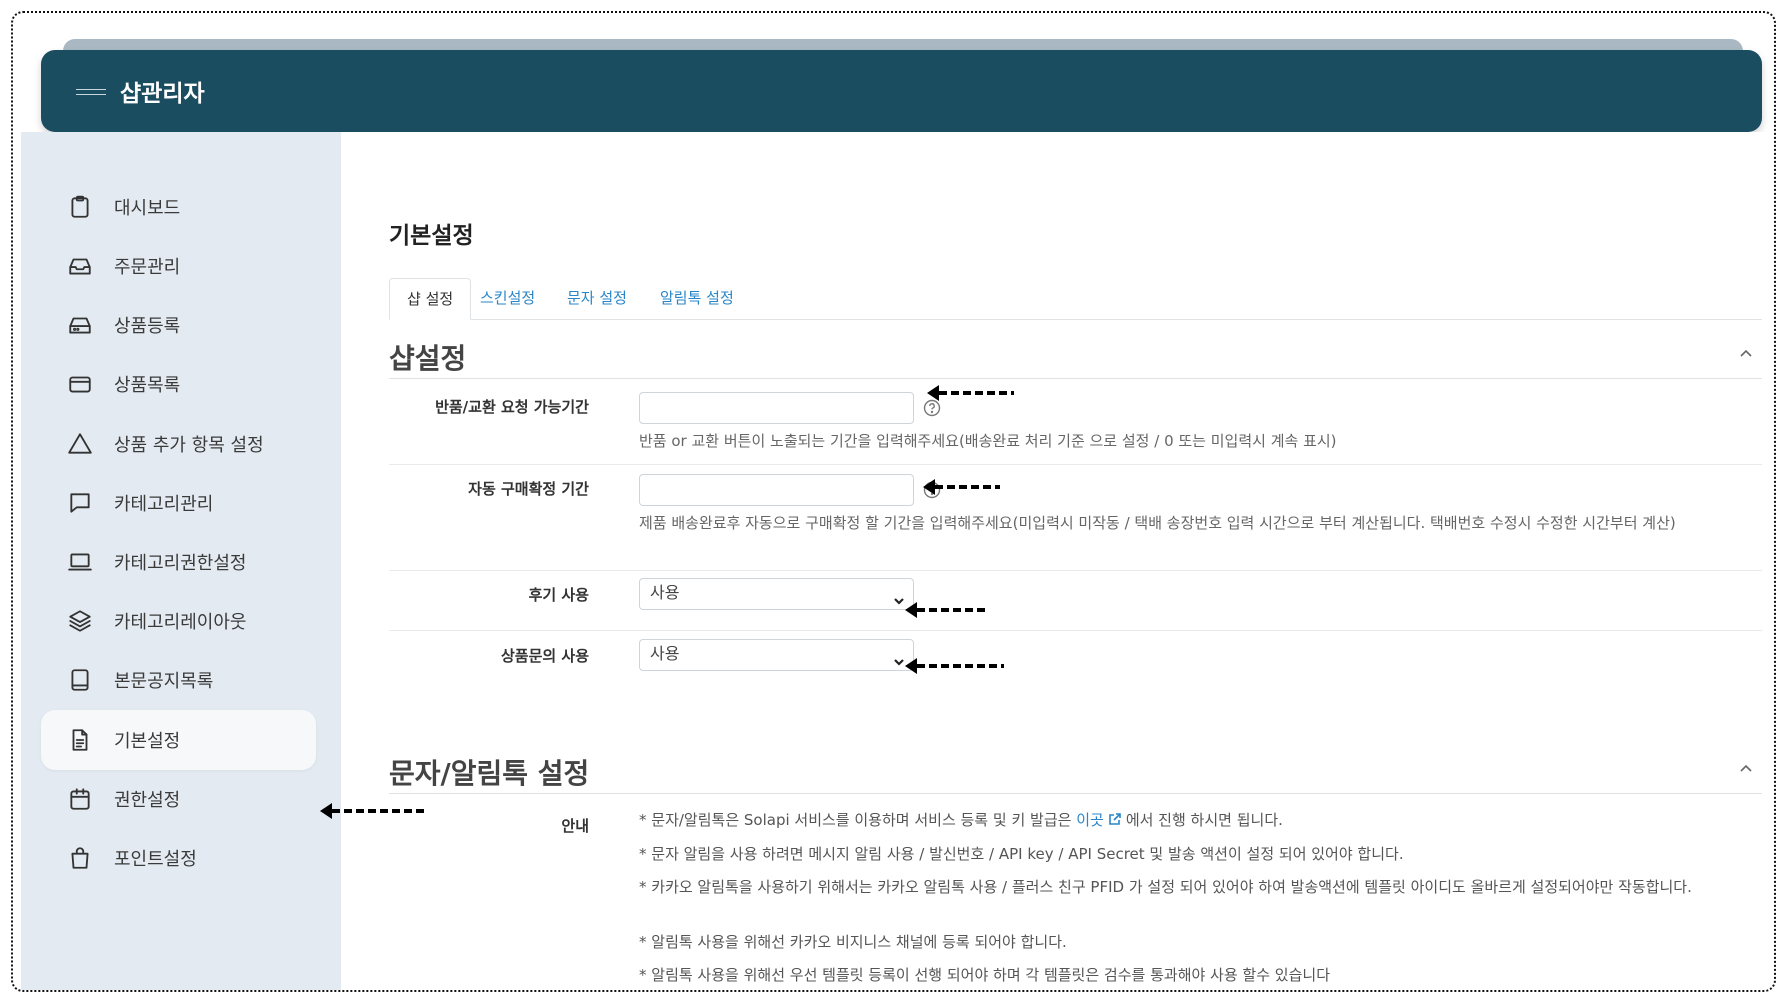  What do you see at coordinates (80, 562) in the screenshot?
I see `laptop-icon` at bounding box center [80, 562].